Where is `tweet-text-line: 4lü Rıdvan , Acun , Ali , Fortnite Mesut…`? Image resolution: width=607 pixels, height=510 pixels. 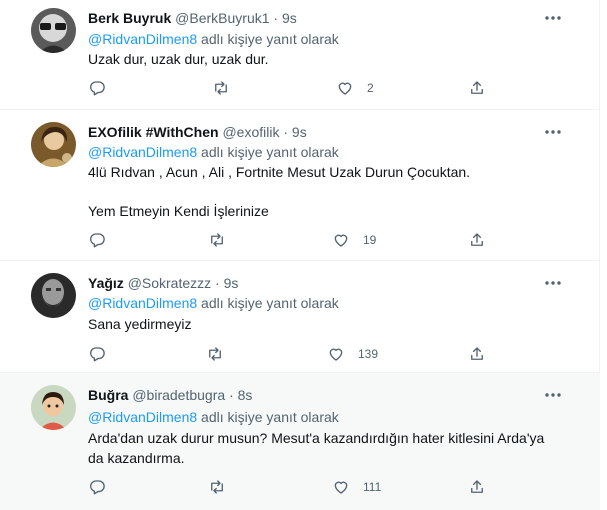
tweet-text-line: 4lü Rıdvan , Acun , Ali , Fortnite Mesut… is located at coordinates (279, 172).